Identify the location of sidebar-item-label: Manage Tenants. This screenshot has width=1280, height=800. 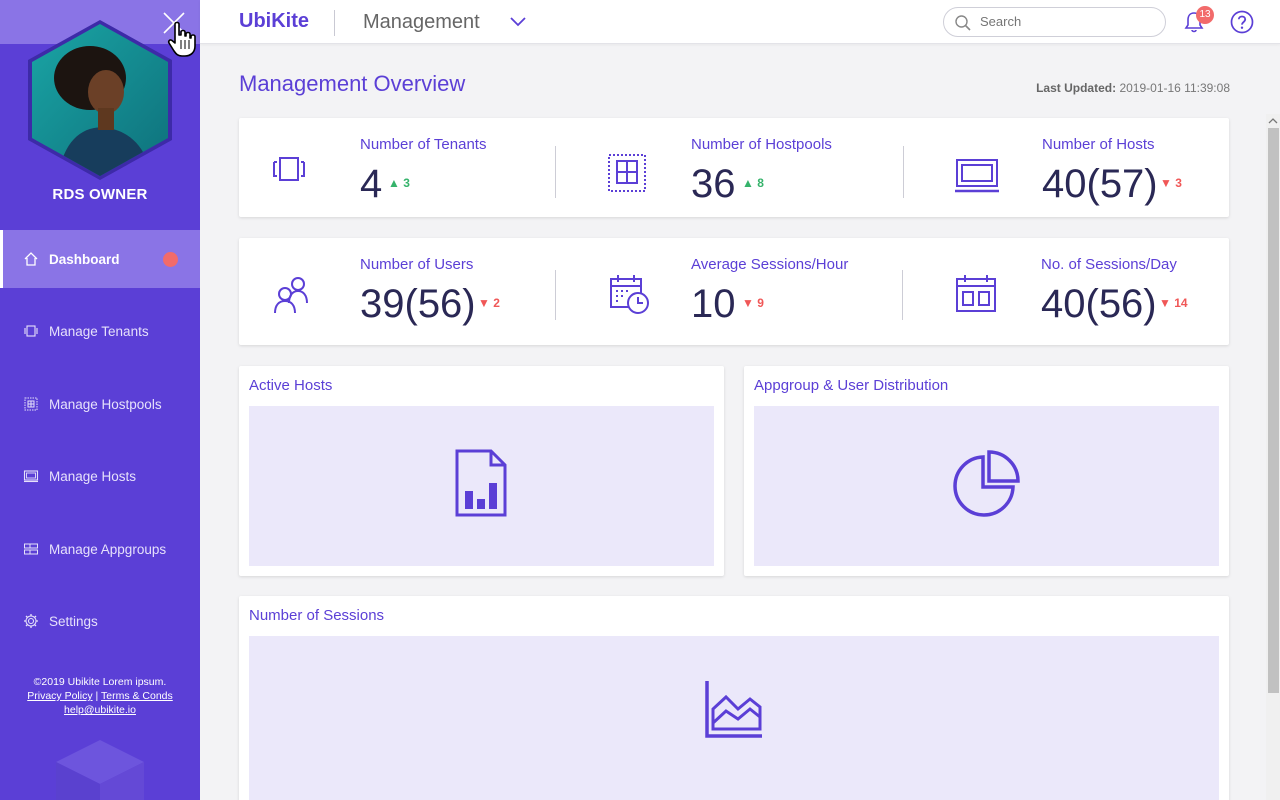
(99, 331).